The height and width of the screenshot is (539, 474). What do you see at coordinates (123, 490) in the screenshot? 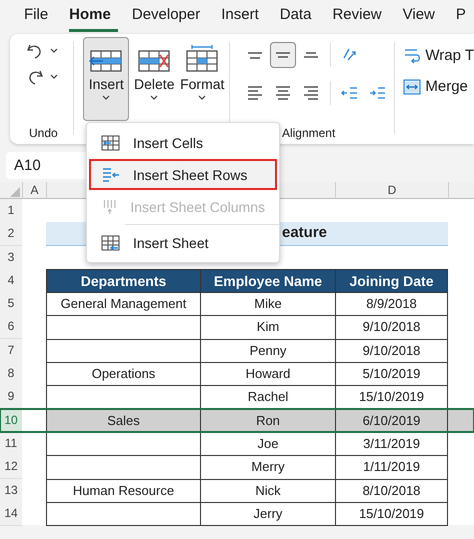
I see `table-cell: Human Resource` at bounding box center [123, 490].